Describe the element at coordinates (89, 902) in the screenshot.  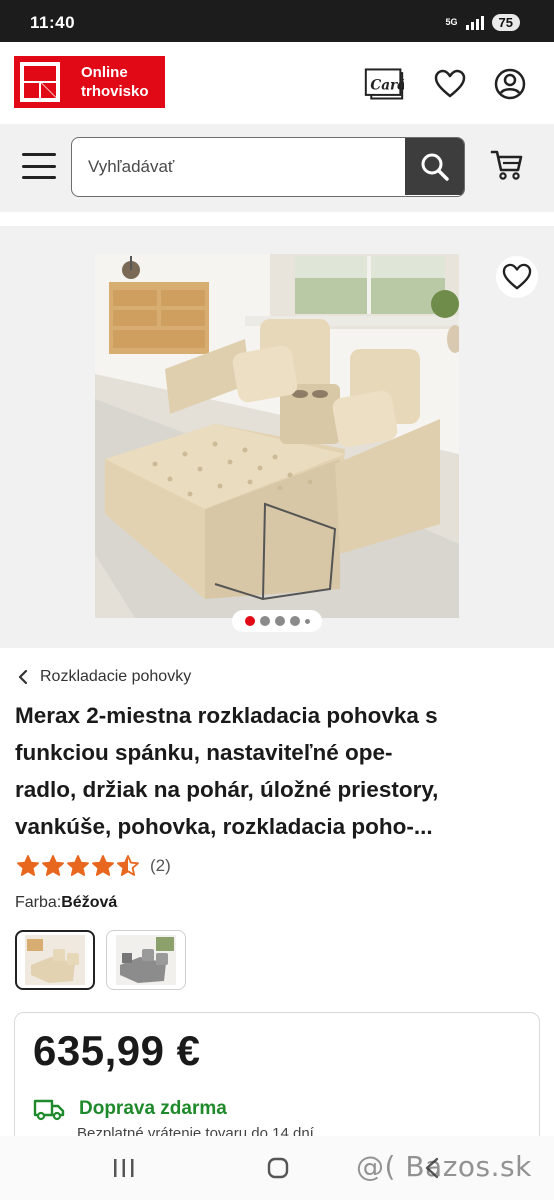
I see `color-value: Béžová` at that location.